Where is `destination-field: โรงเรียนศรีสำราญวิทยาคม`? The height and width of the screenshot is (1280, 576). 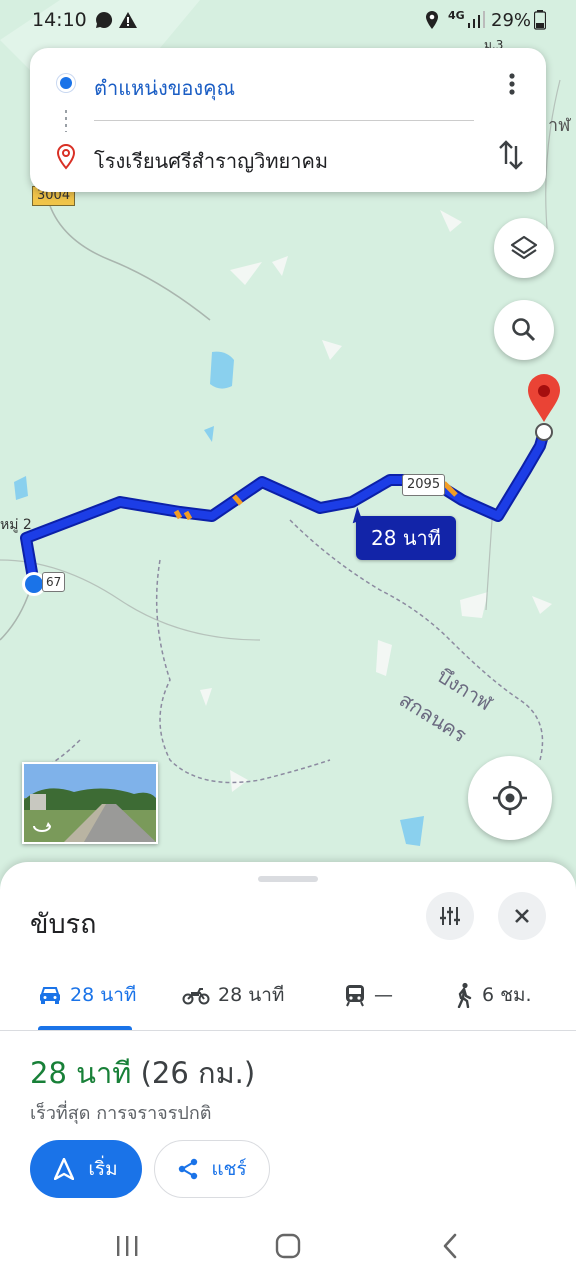 destination-field: โรงเรียนศรีสำราญวิทยาคม is located at coordinates (211, 161).